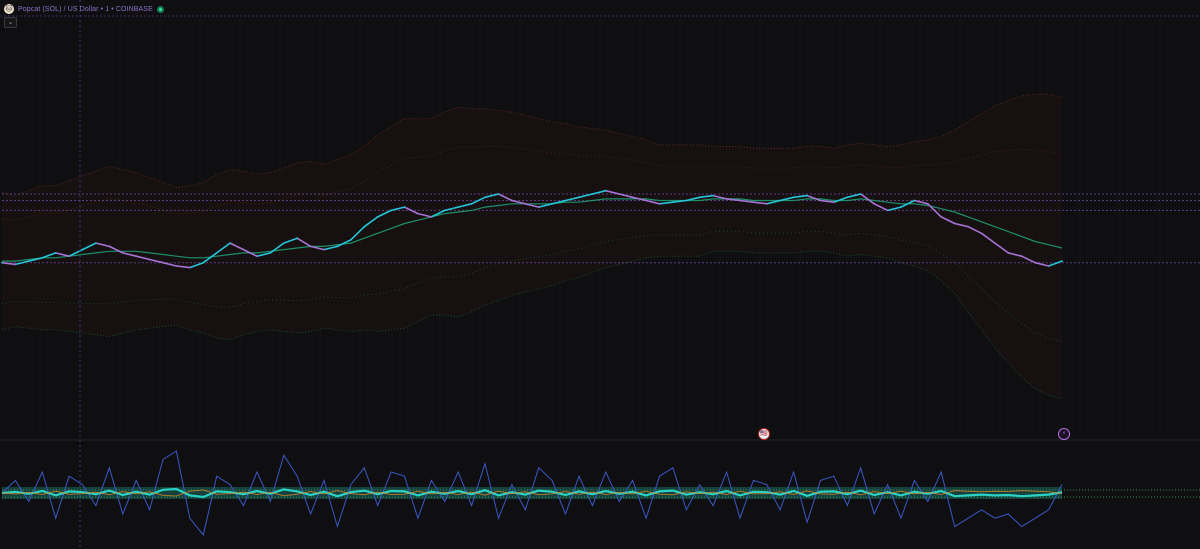 The width and height of the screenshot is (1200, 549). I want to click on symbol-title: Popcat (SOL) / US Dollar • 1 • COINBASE, so click(85, 9).